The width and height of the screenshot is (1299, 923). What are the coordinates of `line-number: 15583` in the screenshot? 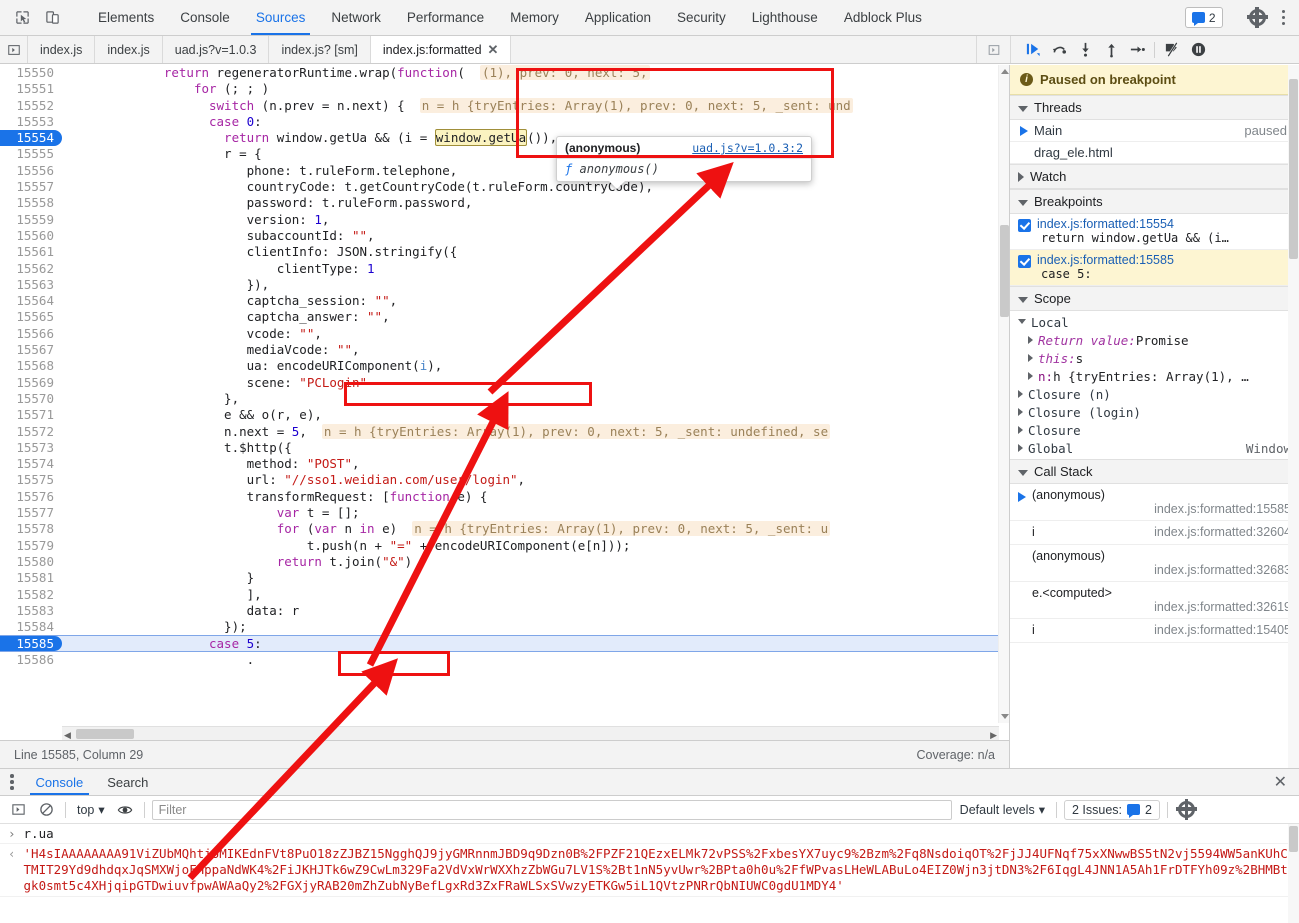 It's located at (31, 611).